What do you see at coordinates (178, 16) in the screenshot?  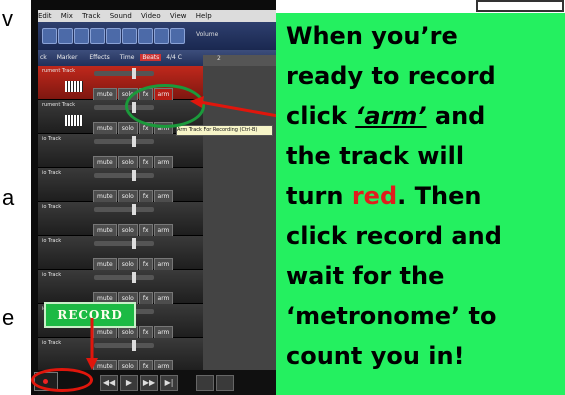 I see `menu-view: View` at bounding box center [178, 16].